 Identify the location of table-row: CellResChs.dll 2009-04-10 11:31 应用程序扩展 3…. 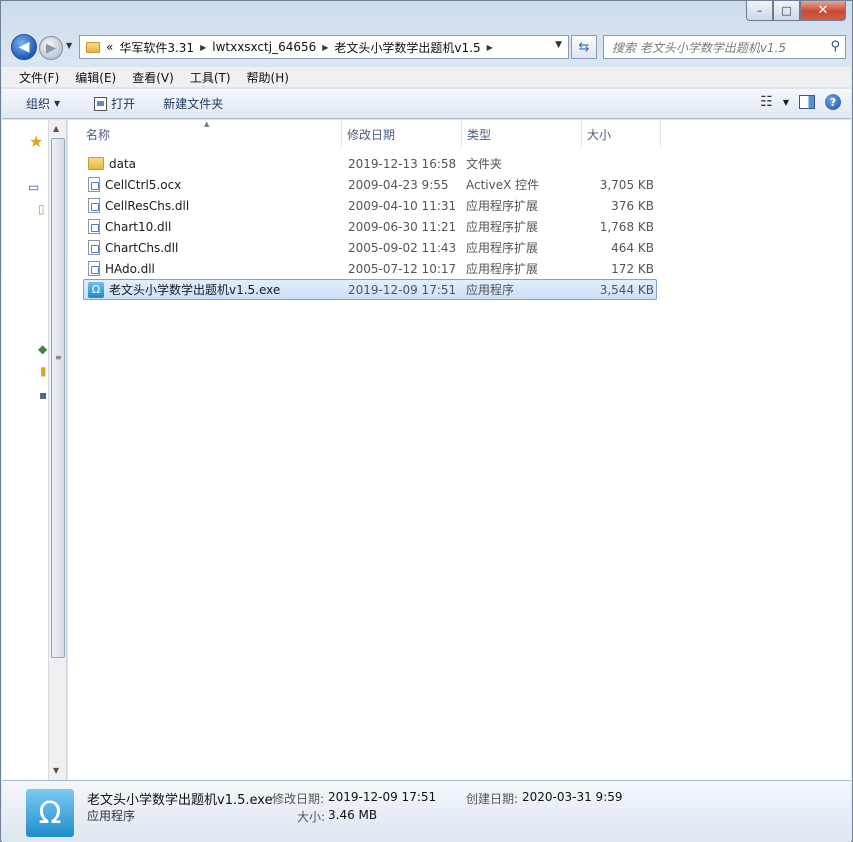
(370, 205).